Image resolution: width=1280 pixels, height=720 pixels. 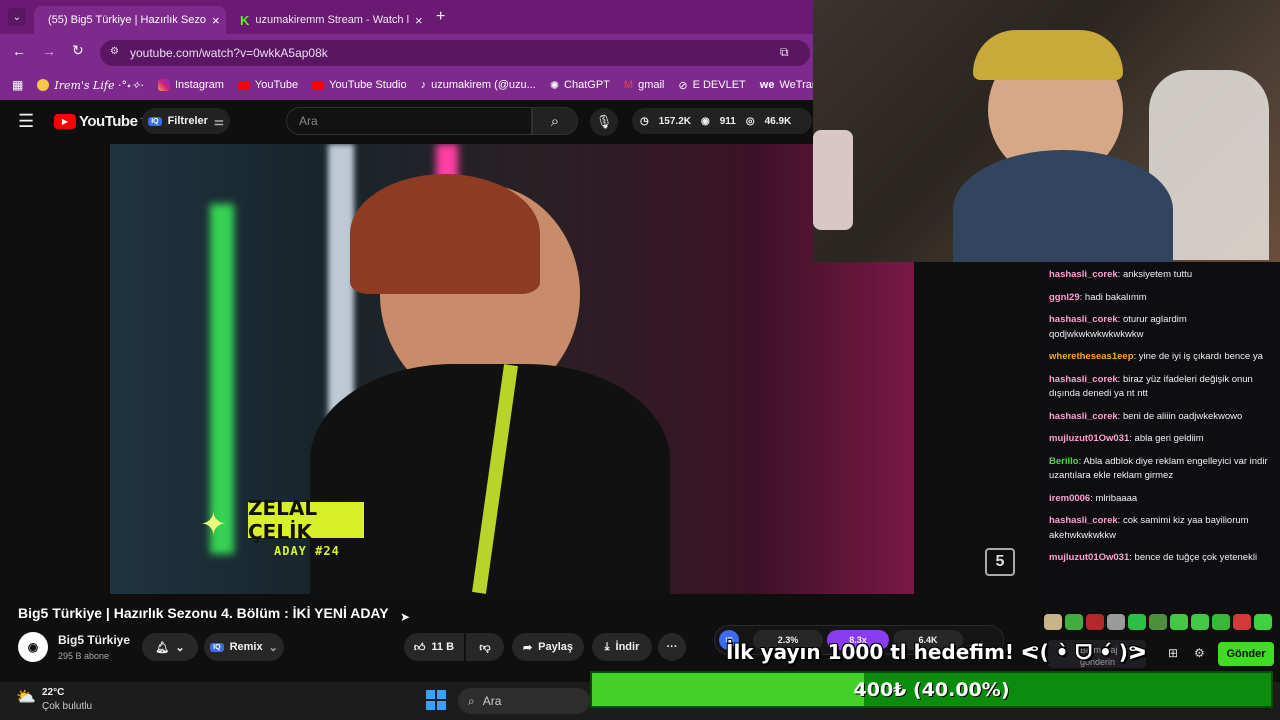 I want to click on search-input: Ara, so click(x=409, y=121).